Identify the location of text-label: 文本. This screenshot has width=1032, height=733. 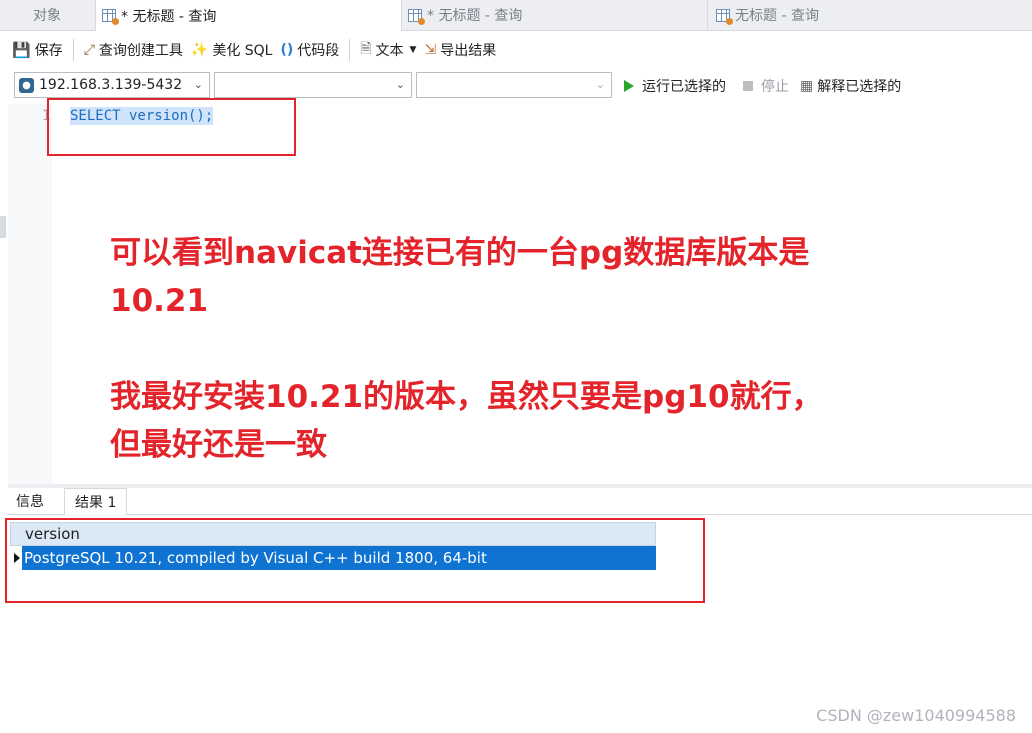
(389, 51).